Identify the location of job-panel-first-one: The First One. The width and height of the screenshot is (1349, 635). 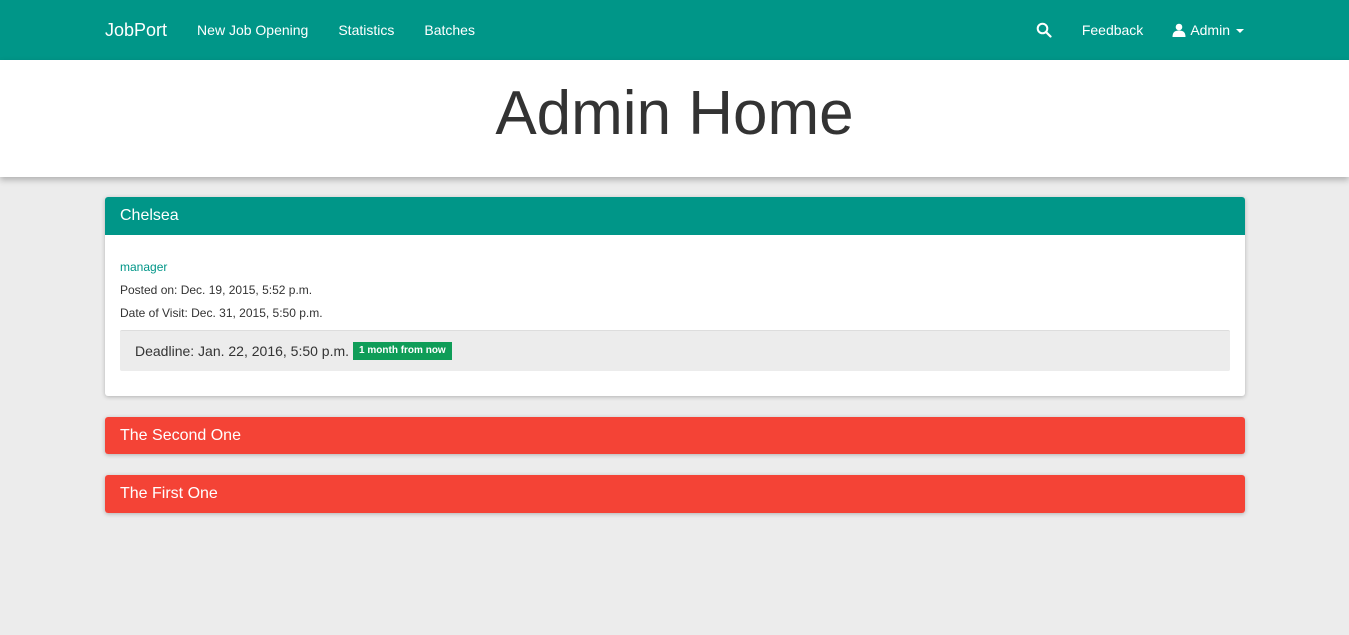
(675, 494).